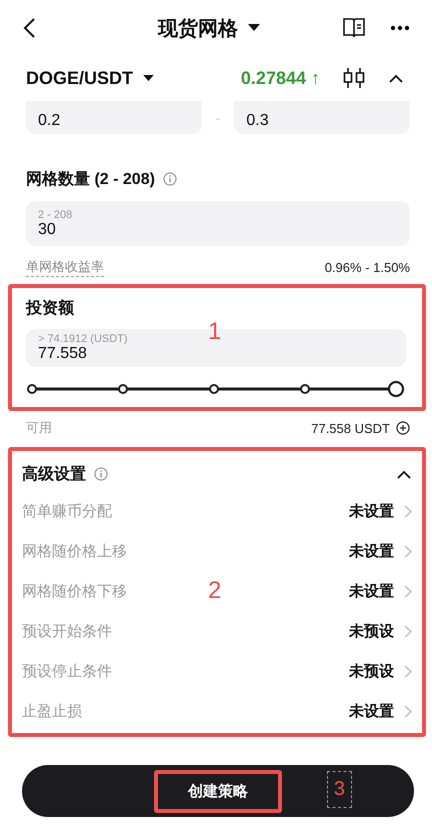 This screenshot has width=432, height=836. Describe the element at coordinates (218, 223) in the screenshot. I see `grid-count-field: 2 - 208 30` at that location.